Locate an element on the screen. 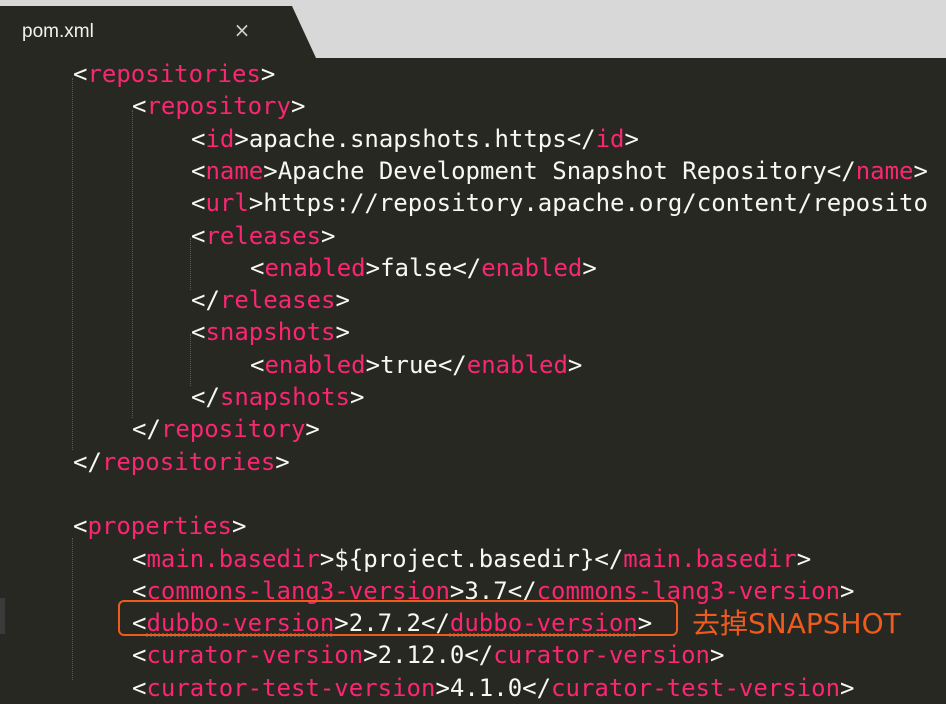 Image resolution: width=946 pixels, height=704 pixels. code-line: <enabled>false</enabled> is located at coordinates (423, 268).